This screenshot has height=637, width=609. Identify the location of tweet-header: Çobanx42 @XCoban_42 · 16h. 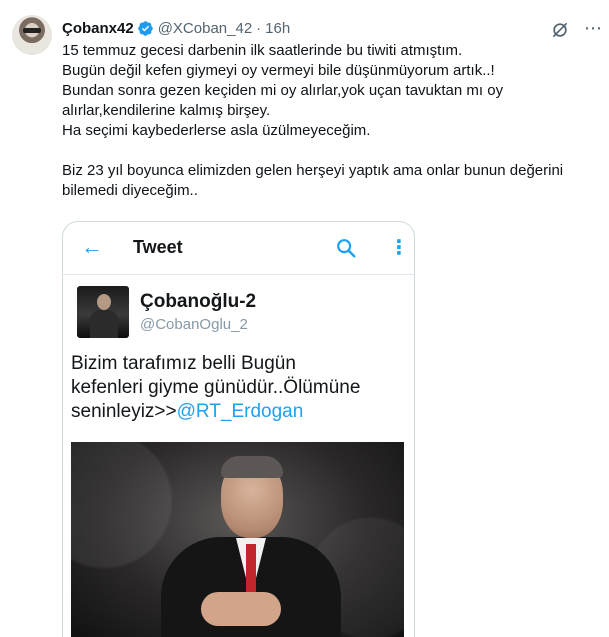
(176, 28).